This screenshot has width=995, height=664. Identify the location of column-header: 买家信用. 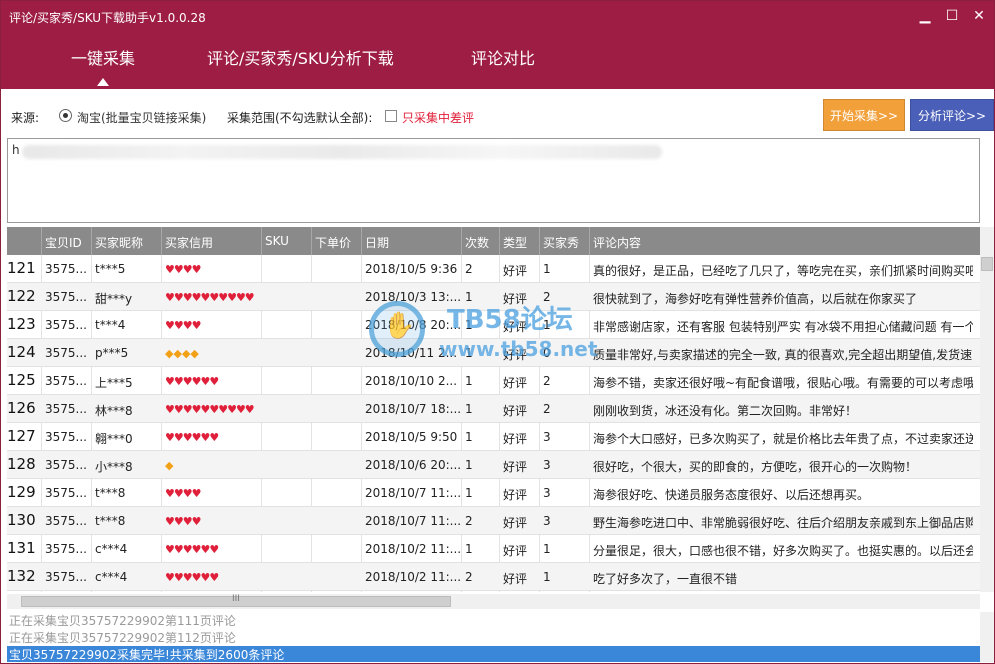
(189, 242).